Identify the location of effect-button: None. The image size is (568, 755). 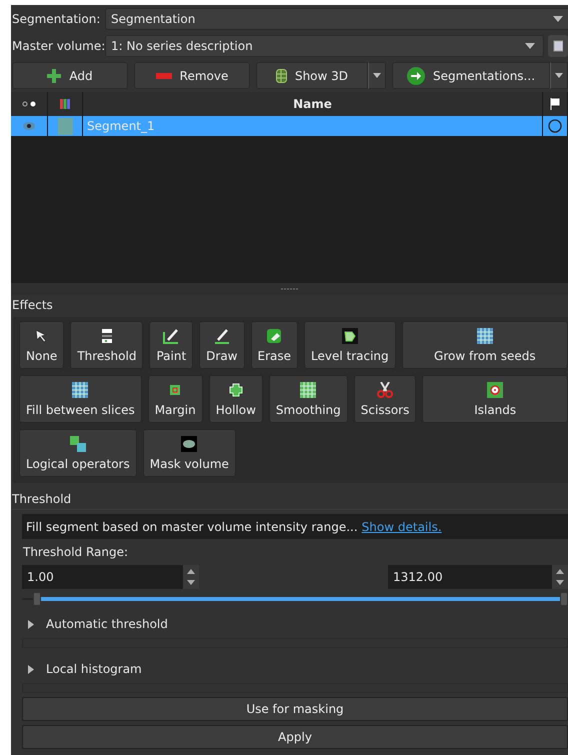
(41, 345).